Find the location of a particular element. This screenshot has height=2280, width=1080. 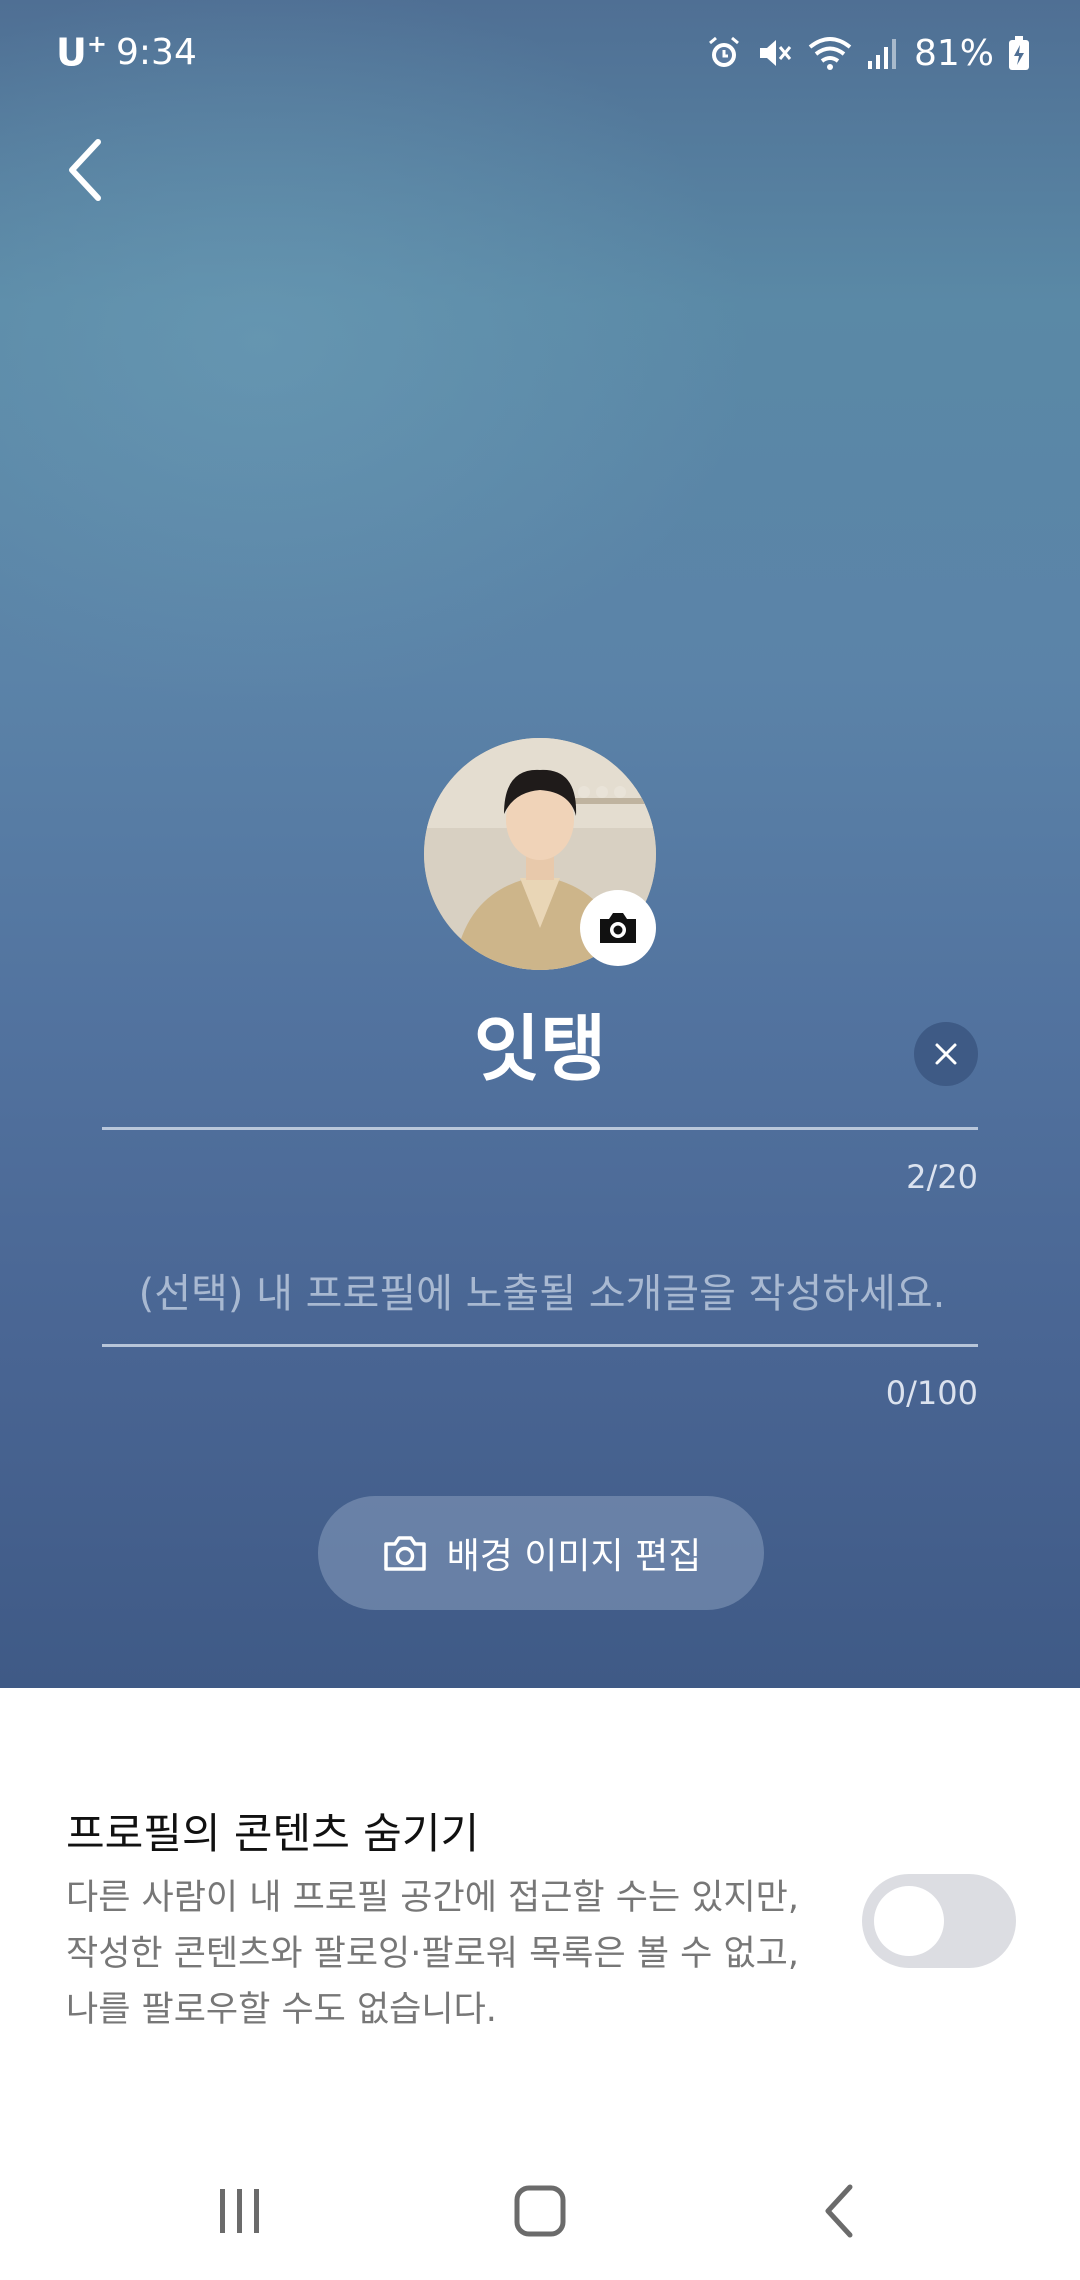

recents-button is located at coordinates (240, 2211).